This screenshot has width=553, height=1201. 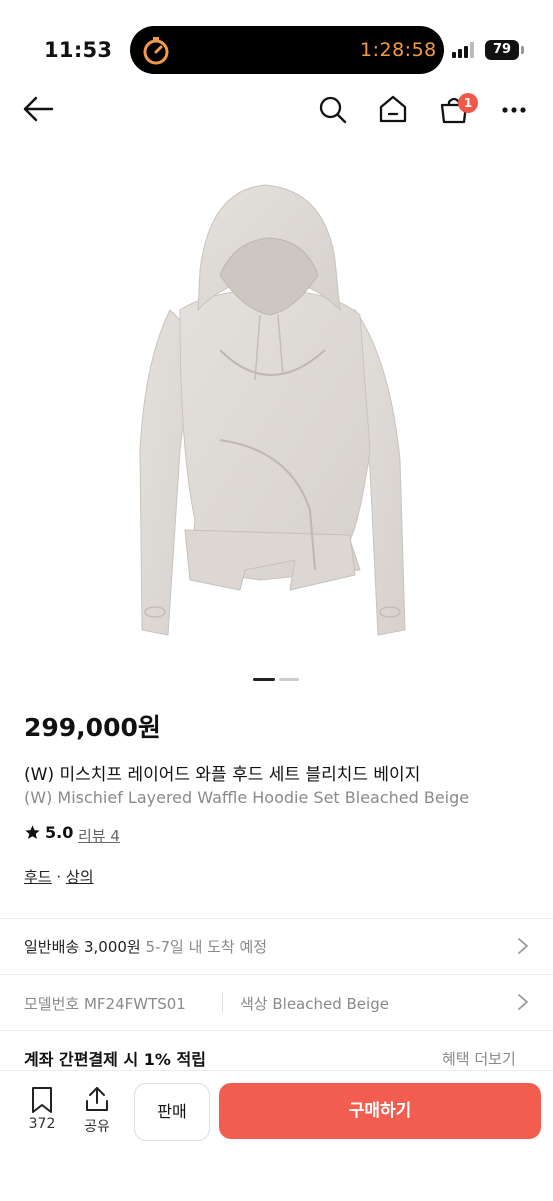 I want to click on island-timer: 1:28:58, so click(x=398, y=50).